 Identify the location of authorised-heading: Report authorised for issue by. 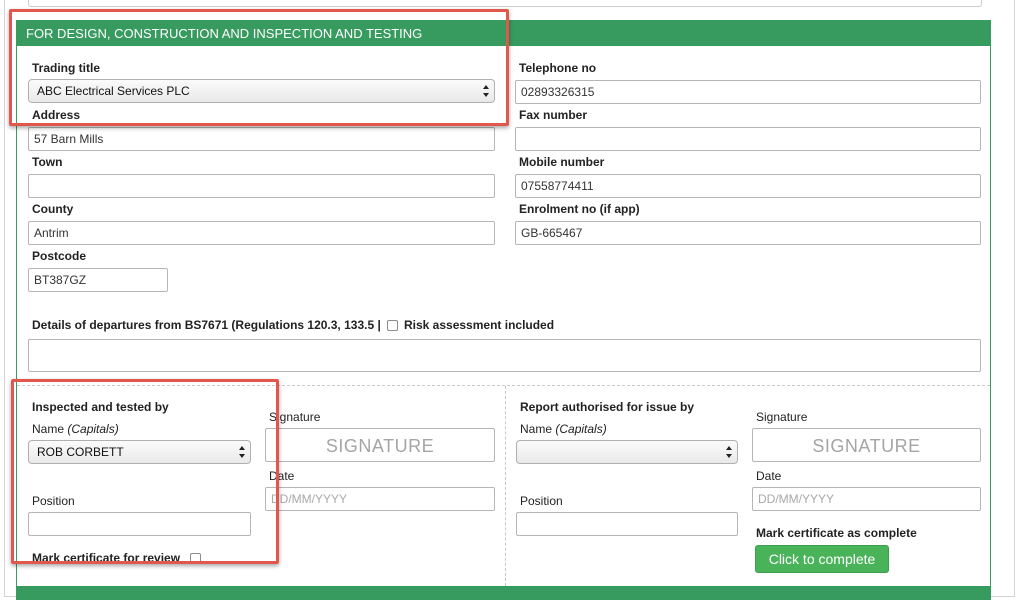
(607, 407).